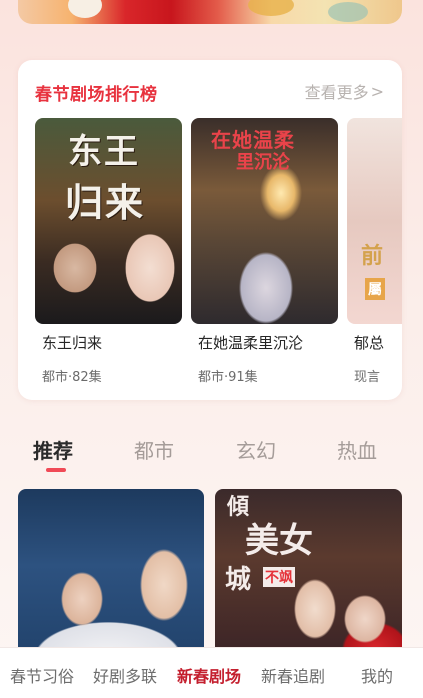  I want to click on tab-fantasy: 玄幻, so click(256, 449).